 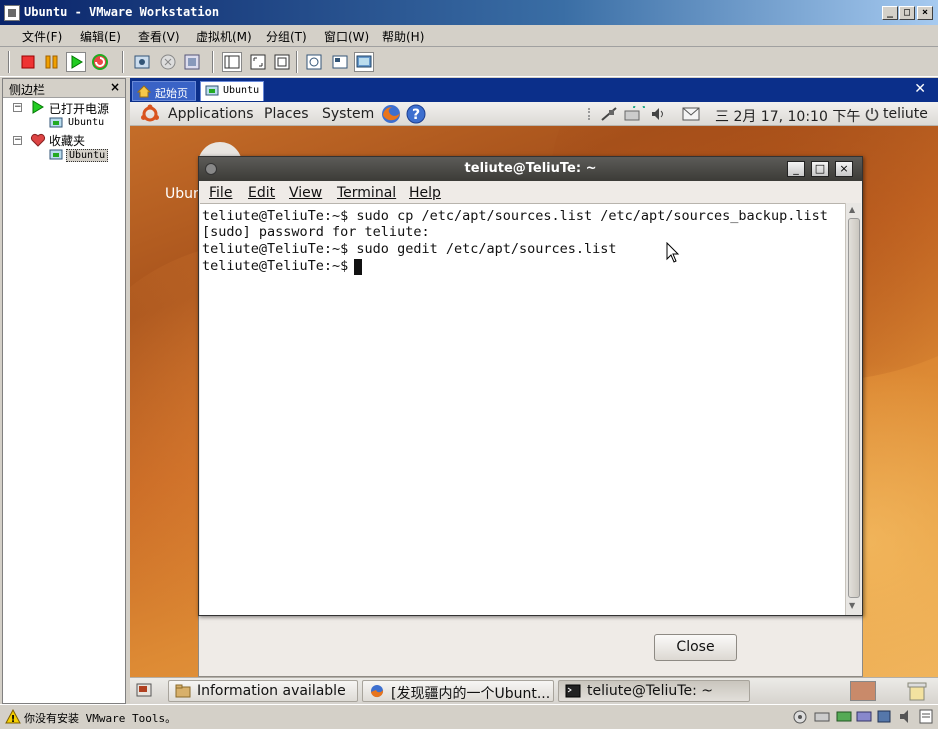 I want to click on scrollbar-thumb, so click(x=854, y=408).